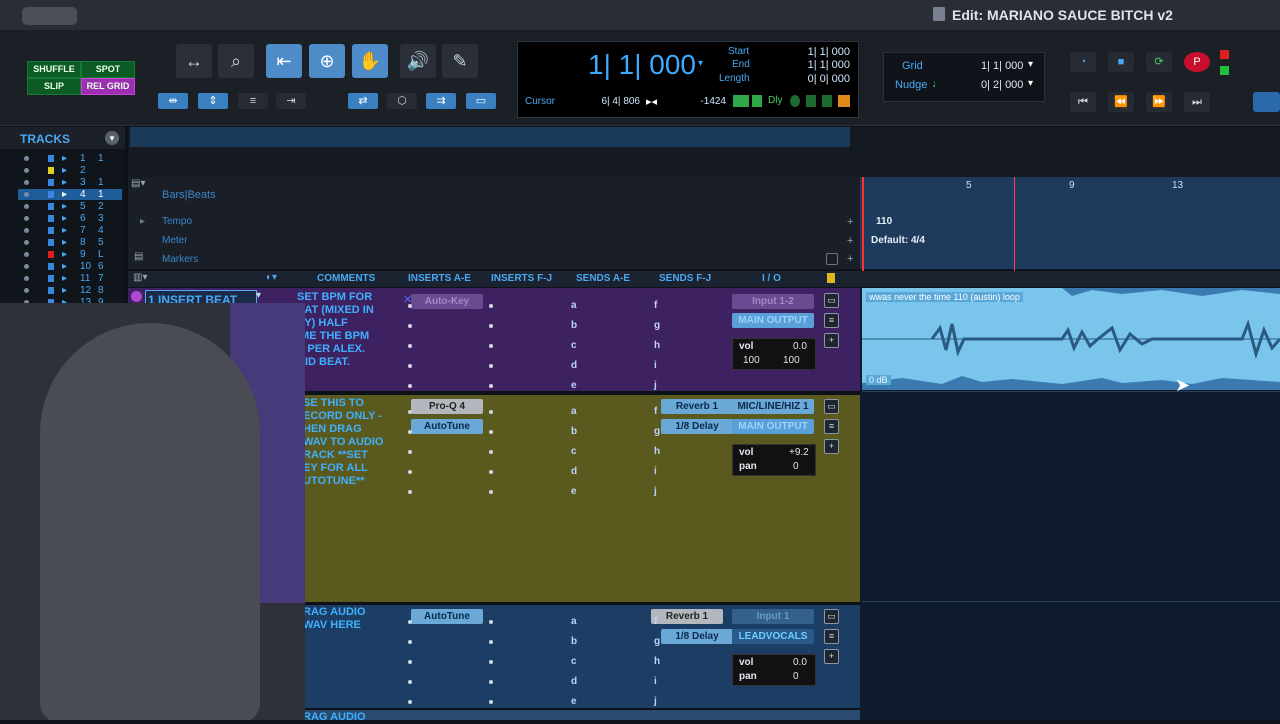 The width and height of the screenshot is (1280, 724). I want to click on nudge-value: 0| 2| 000, so click(1002, 85).